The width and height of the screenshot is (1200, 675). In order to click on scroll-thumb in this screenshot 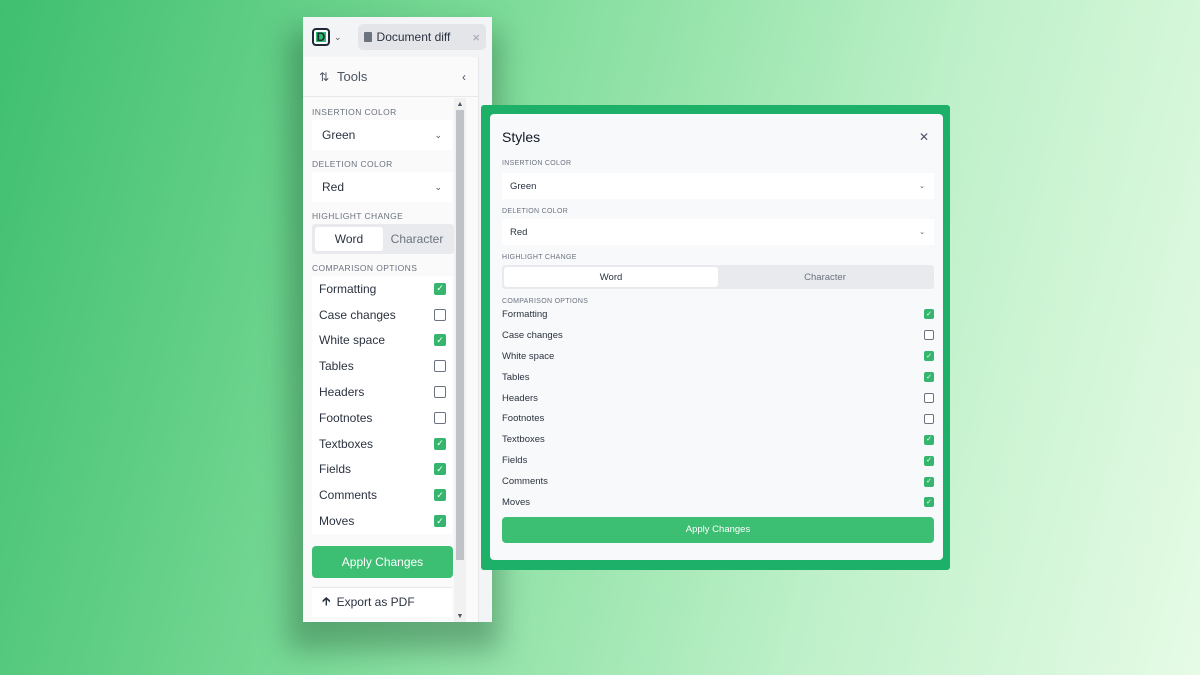, I will do `click(460, 335)`.